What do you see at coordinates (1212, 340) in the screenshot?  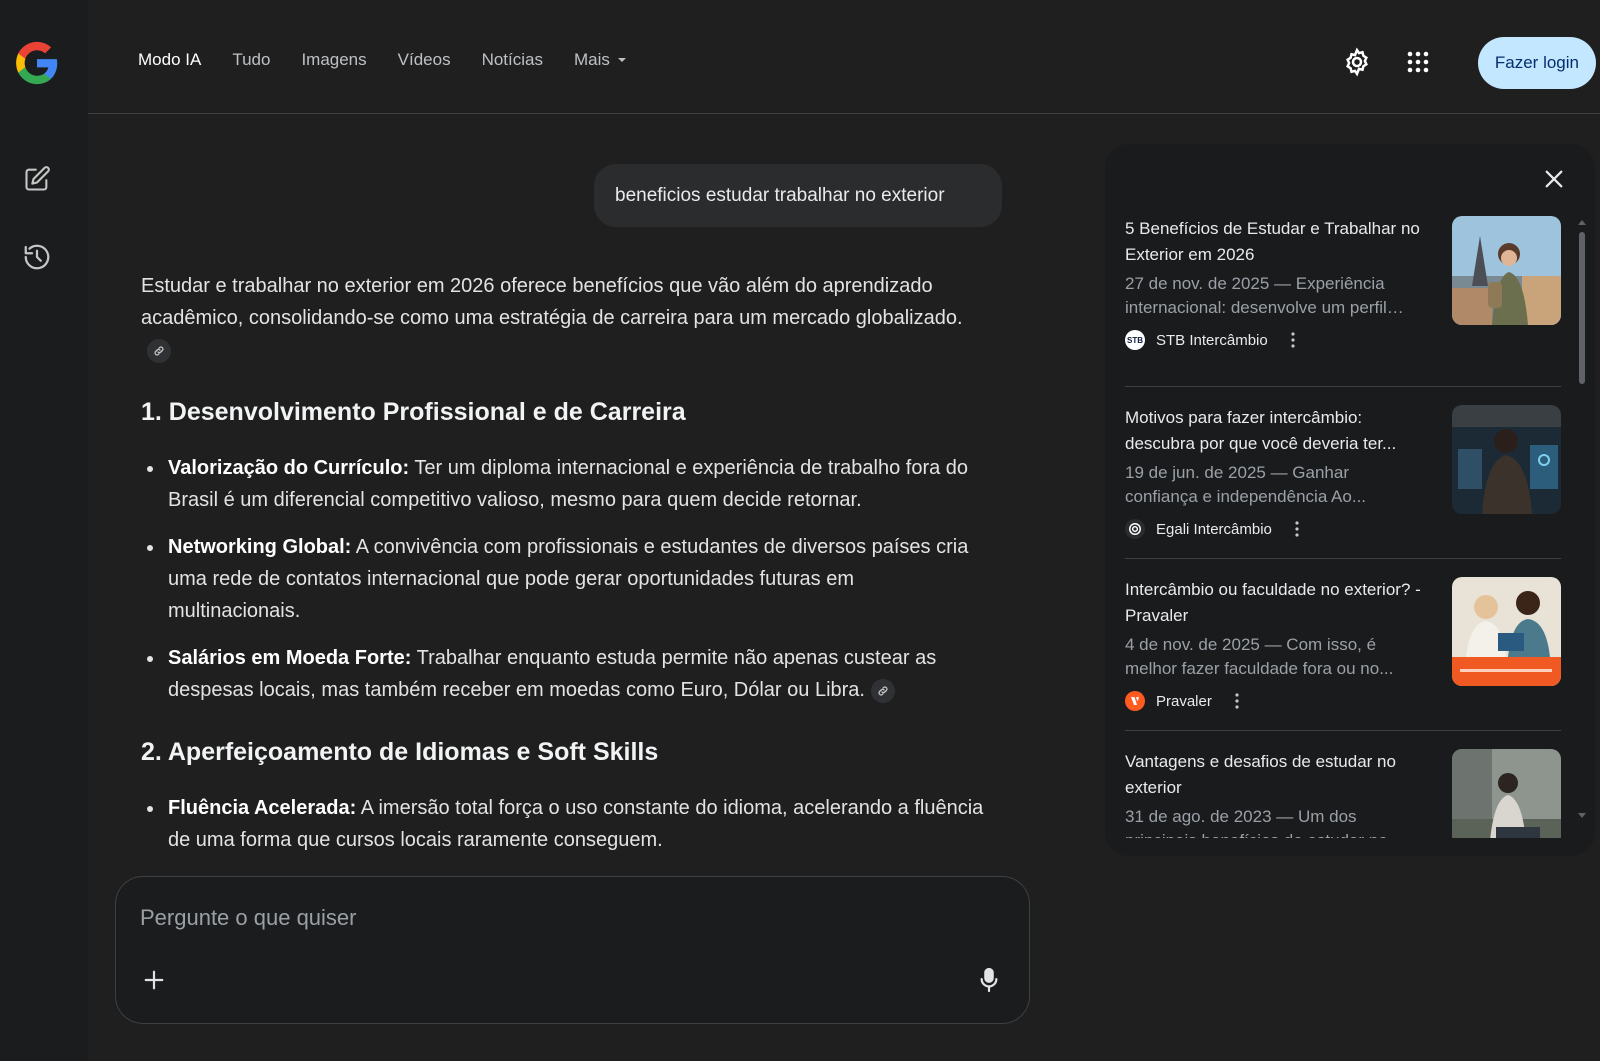 I see `source-name: STB Intercâmbio` at bounding box center [1212, 340].